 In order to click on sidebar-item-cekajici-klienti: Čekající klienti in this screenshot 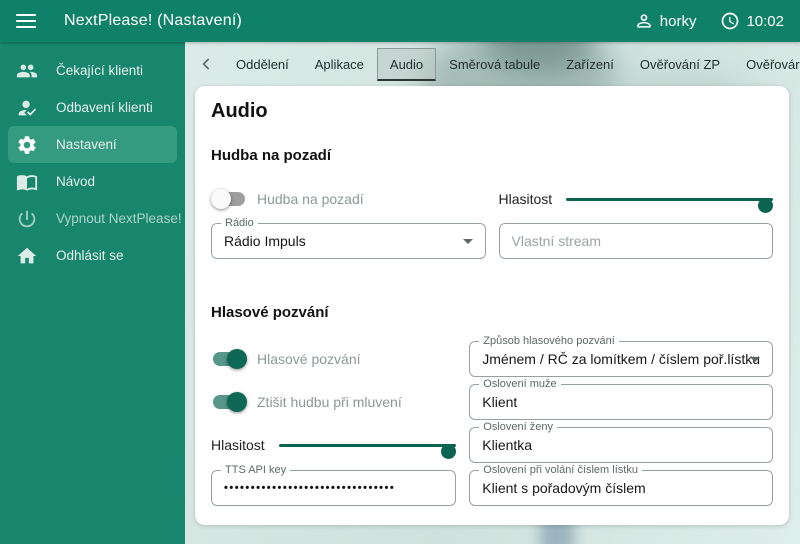, I will do `click(92, 70)`.